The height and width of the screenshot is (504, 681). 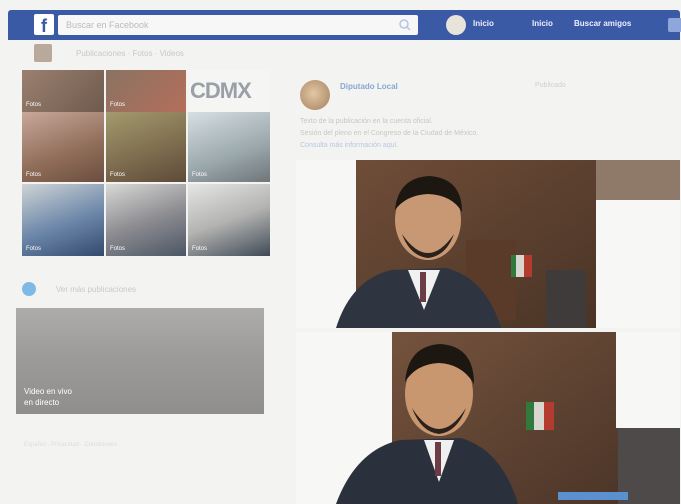 I want to click on find-friends-link: Buscar amigos, so click(x=602, y=23).